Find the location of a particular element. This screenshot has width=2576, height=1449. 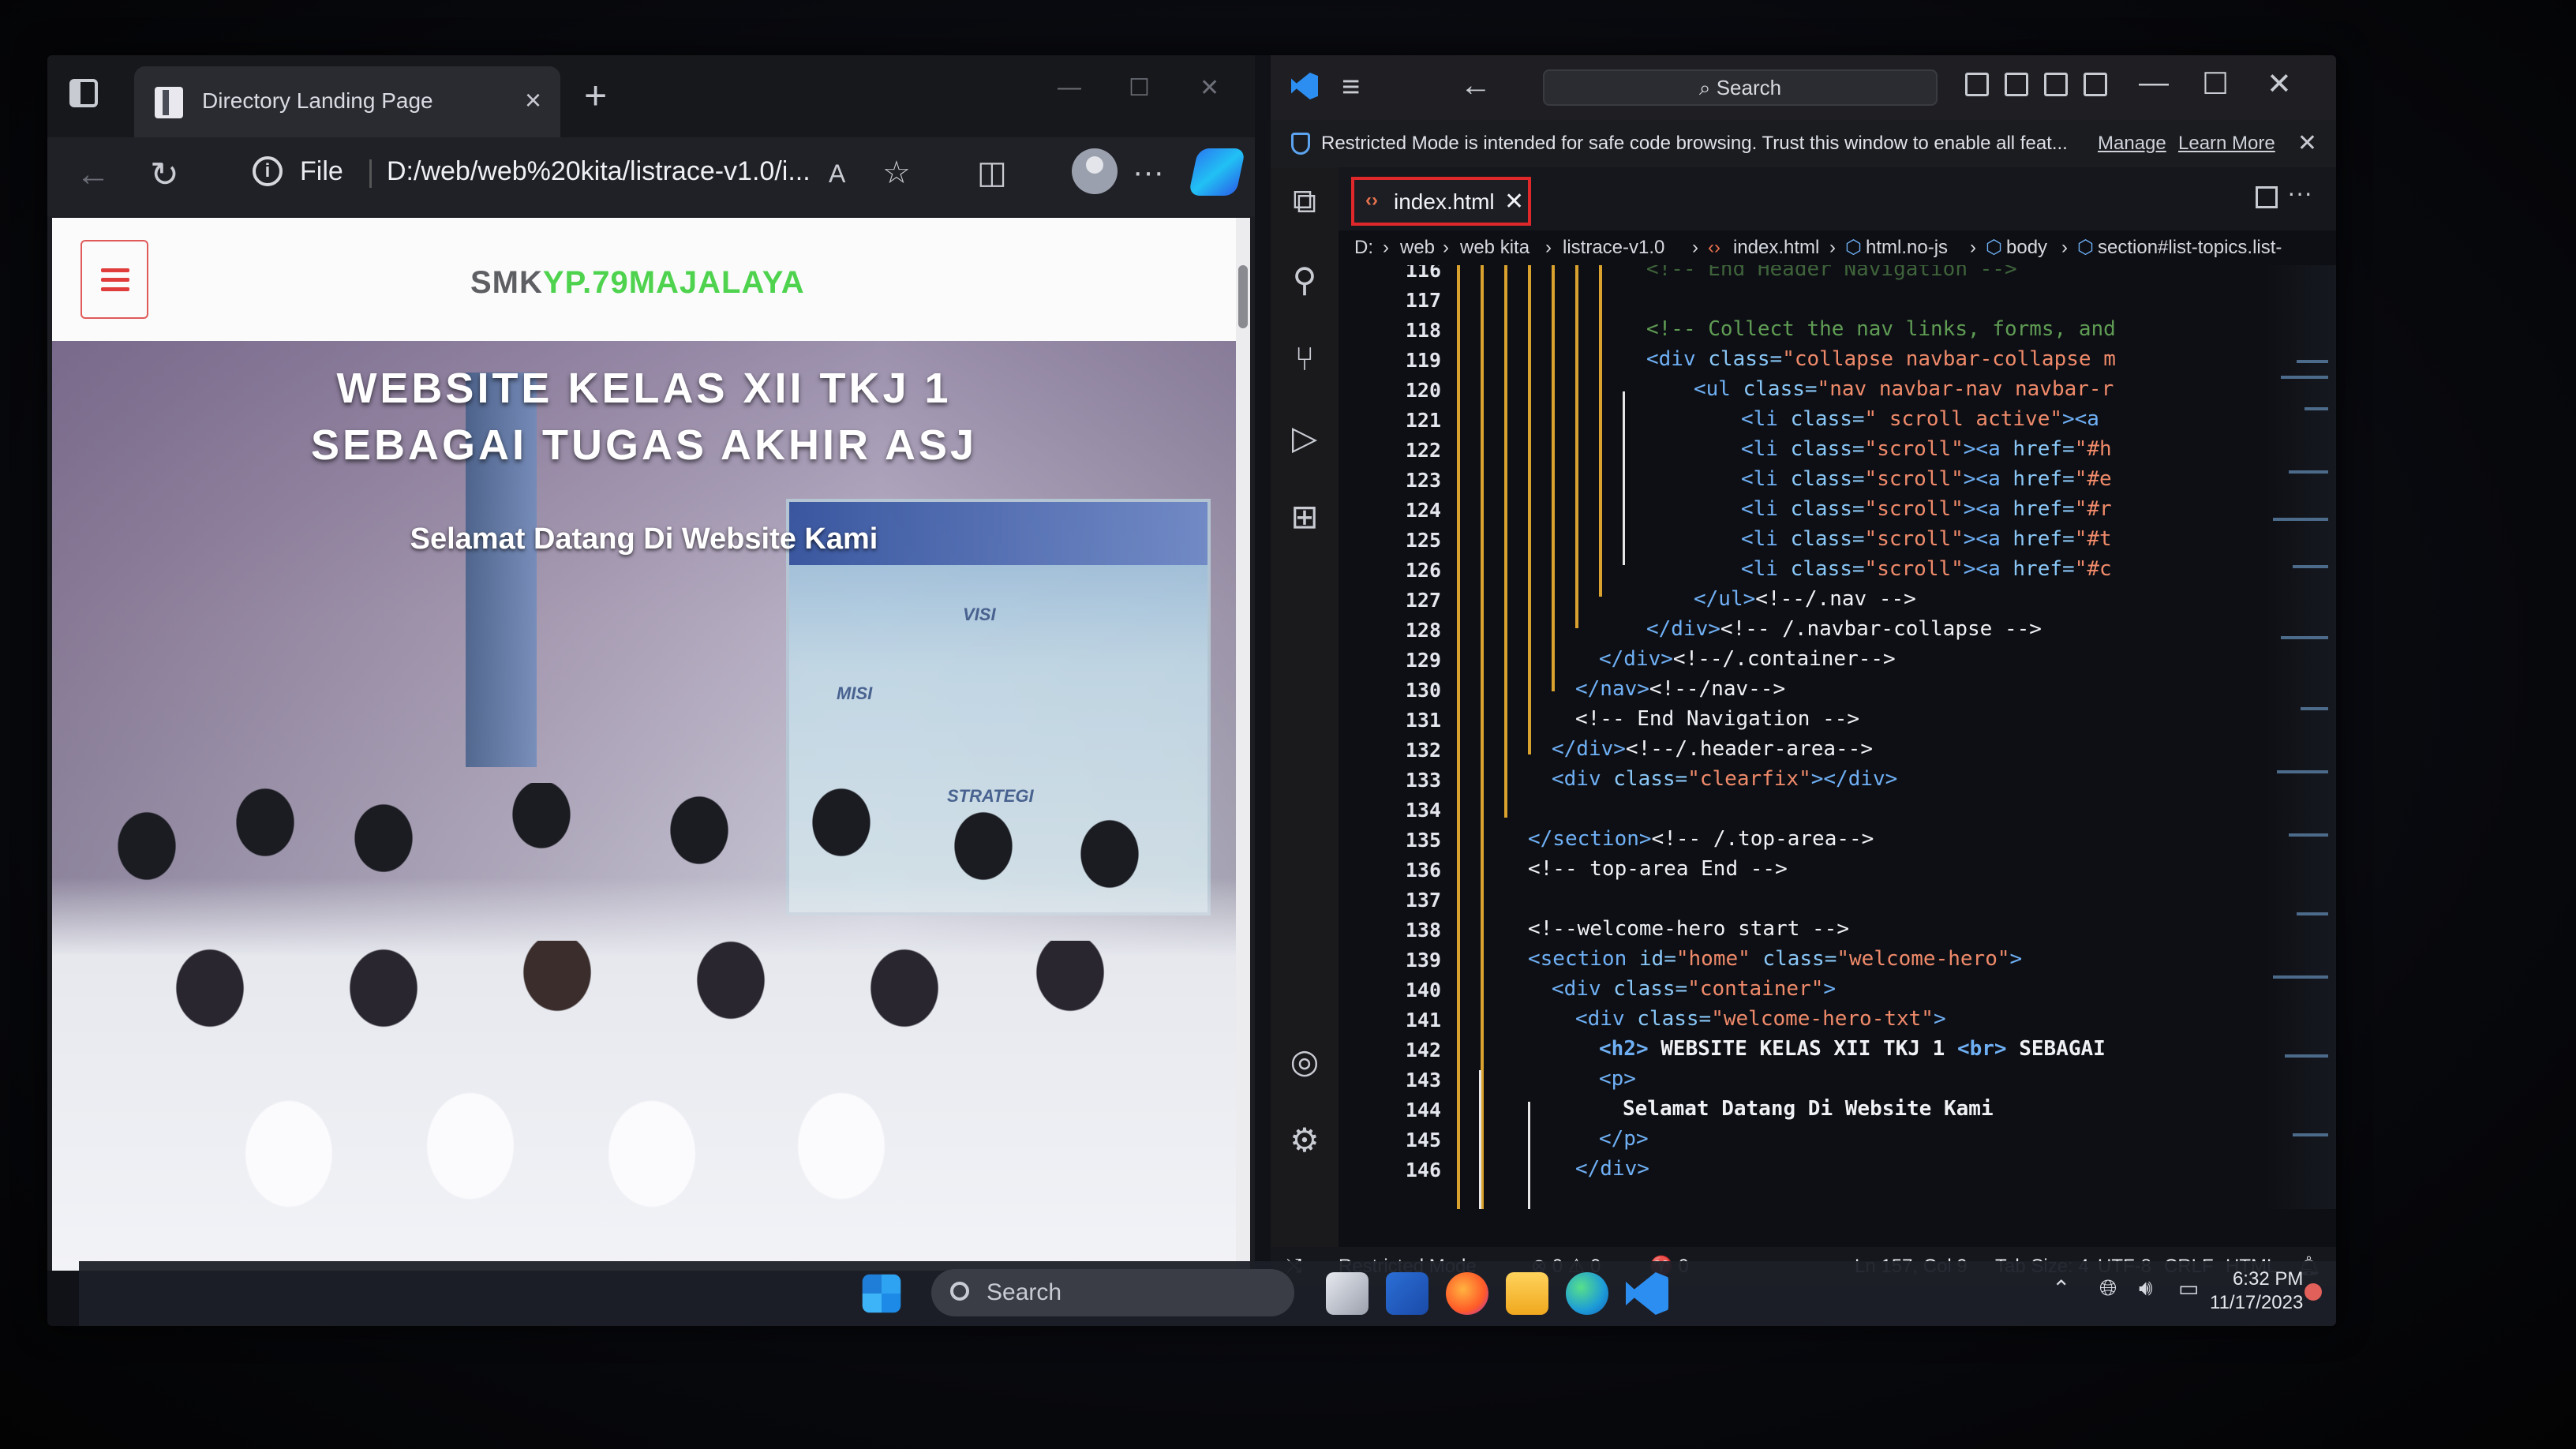

toggle-sidebar-icon is located at coordinates (1977, 84).